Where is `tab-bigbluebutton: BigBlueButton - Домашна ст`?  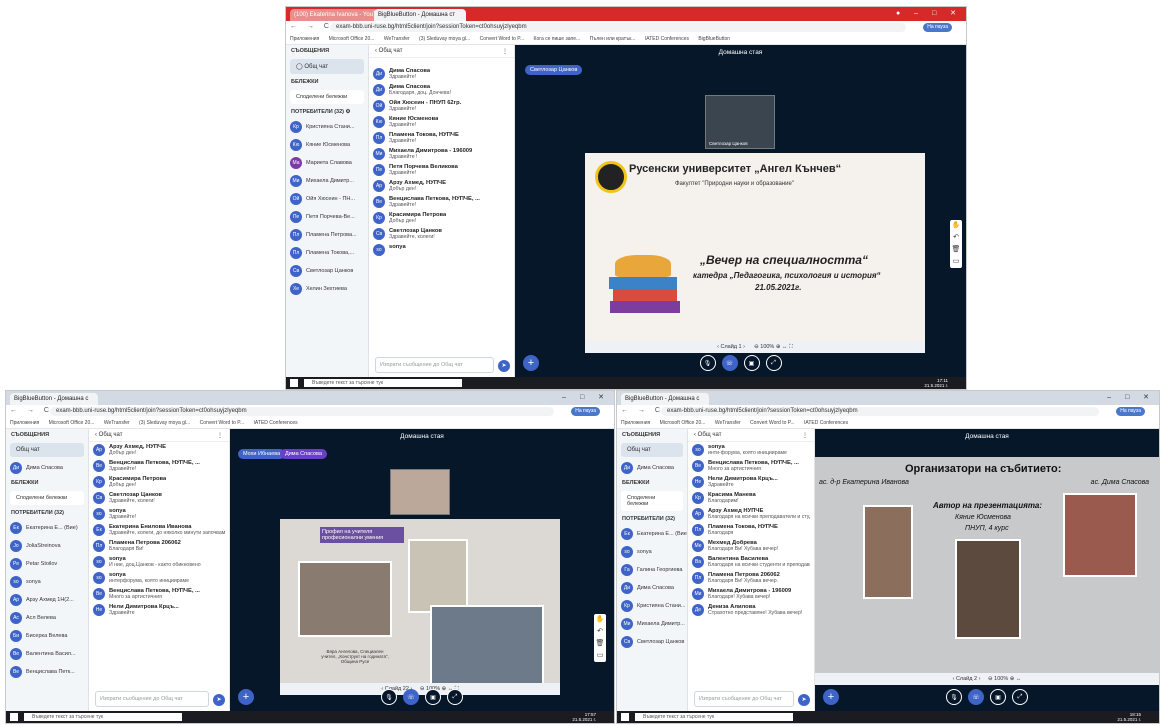 tab-bigbluebutton: BigBlueButton - Домашна ст is located at coordinates (420, 15).